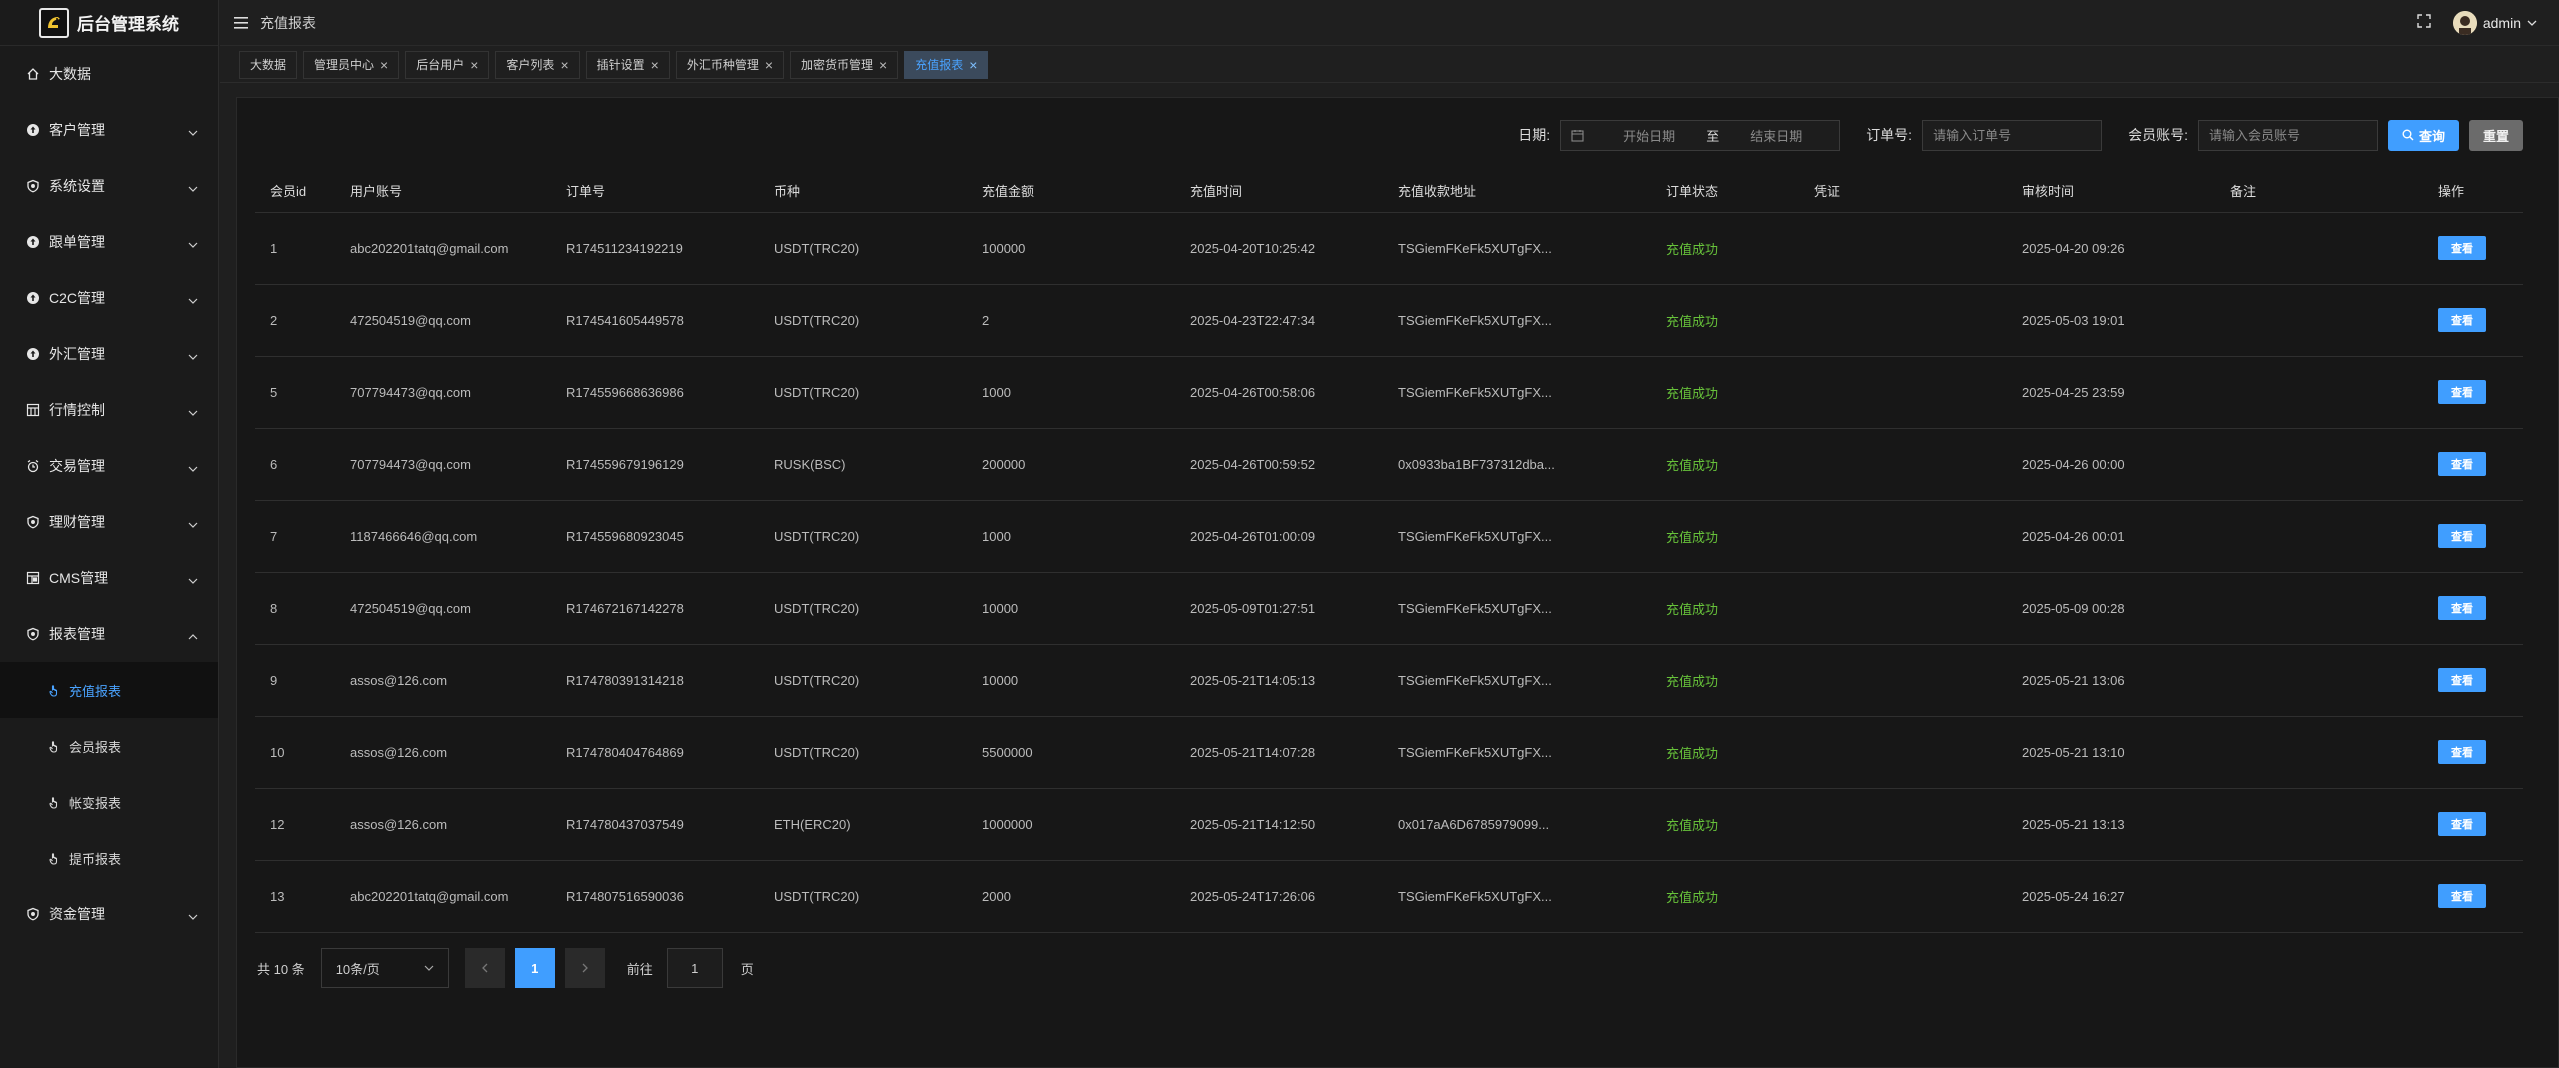 This screenshot has height=1068, width=2559. What do you see at coordinates (109, 74) in the screenshot?
I see `sidebar-item-0: 大数据` at bounding box center [109, 74].